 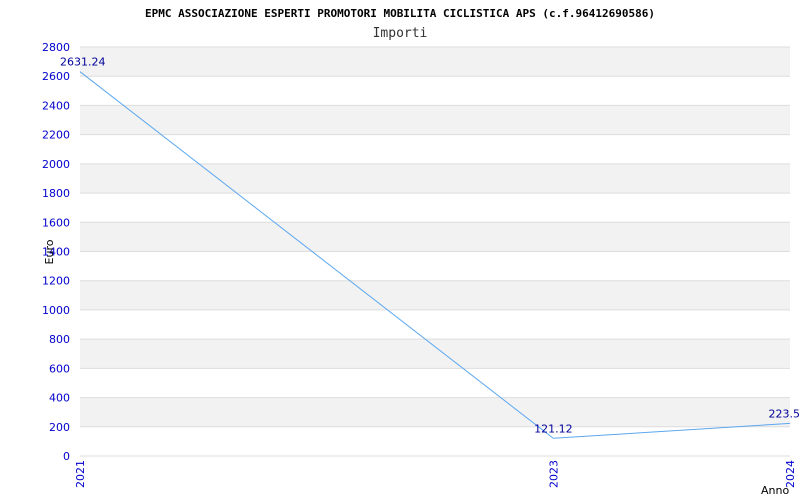 I want to click on x-axis-title: Anno, so click(x=775, y=490).